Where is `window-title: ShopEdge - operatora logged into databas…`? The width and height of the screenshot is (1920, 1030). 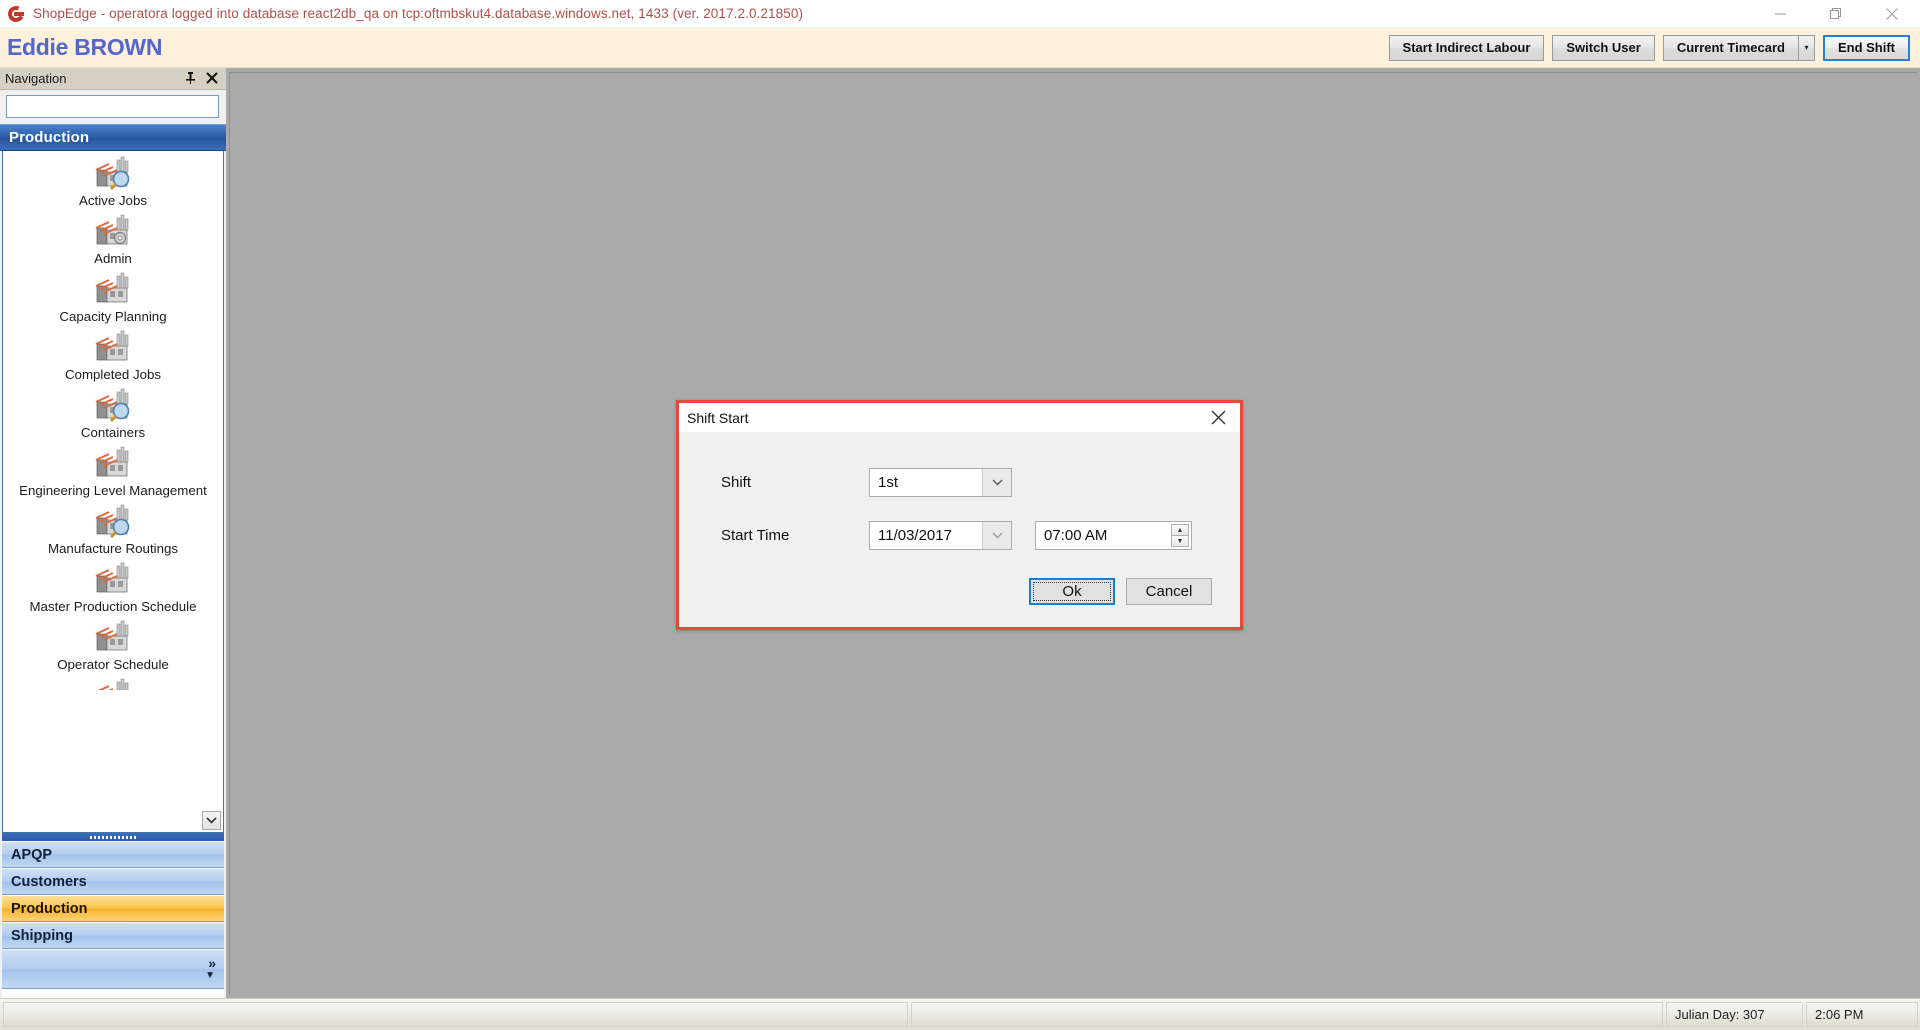
window-title: ShopEdge - operatora logged into databas… is located at coordinates (418, 13).